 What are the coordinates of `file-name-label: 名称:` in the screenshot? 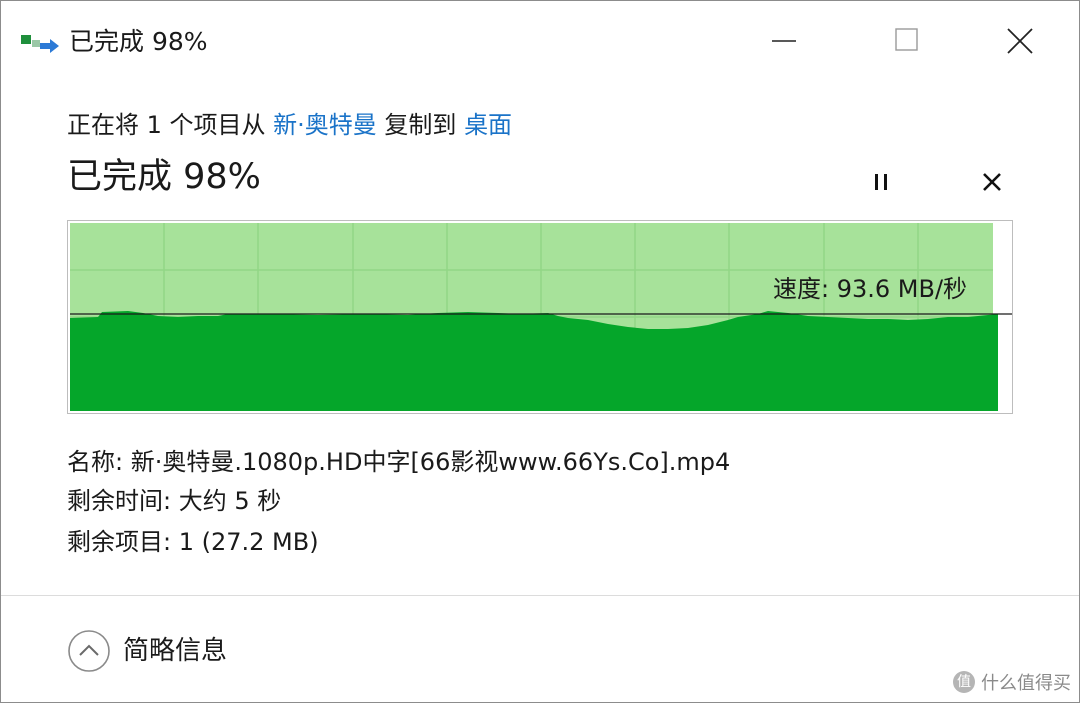 It's located at (99, 462).